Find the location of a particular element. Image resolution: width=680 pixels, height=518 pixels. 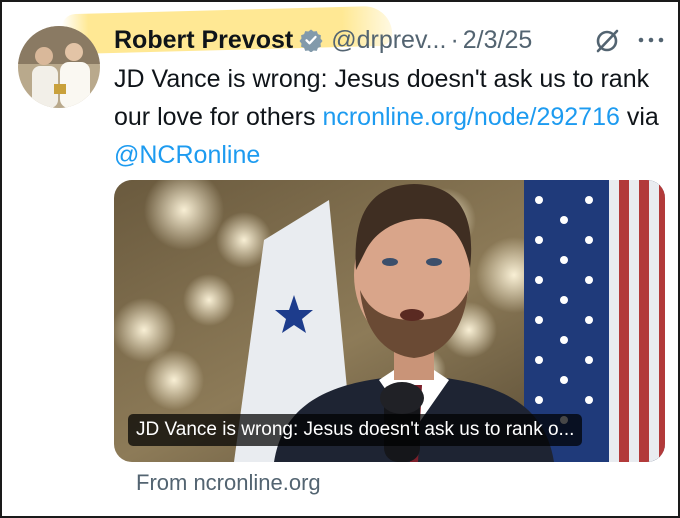

author-name: Robert Prevost is located at coordinates (203, 40).